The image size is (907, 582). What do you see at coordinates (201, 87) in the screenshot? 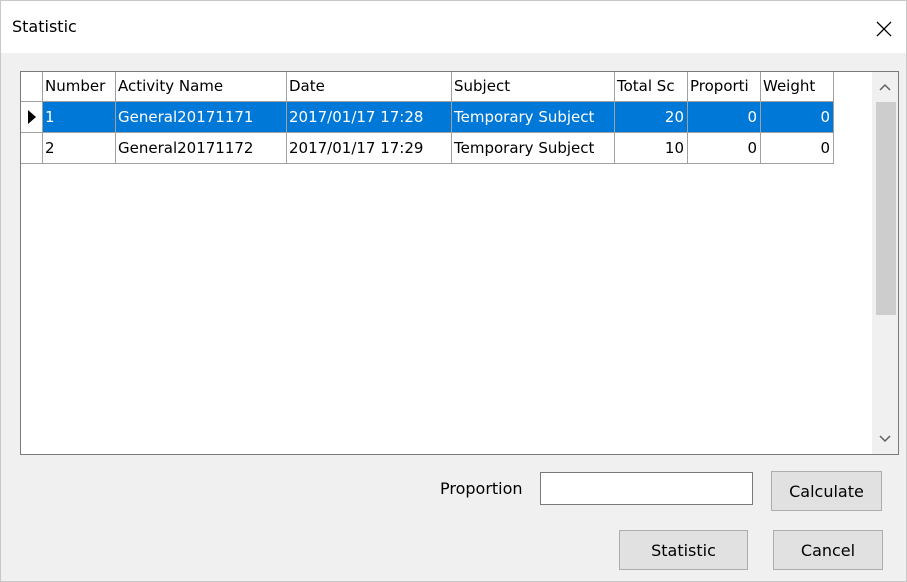
I see `column-header-activity-name: Activity Name` at bounding box center [201, 87].